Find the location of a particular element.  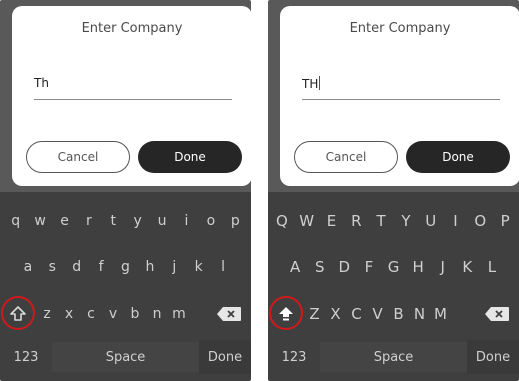

key-f: F is located at coordinates (369, 267).